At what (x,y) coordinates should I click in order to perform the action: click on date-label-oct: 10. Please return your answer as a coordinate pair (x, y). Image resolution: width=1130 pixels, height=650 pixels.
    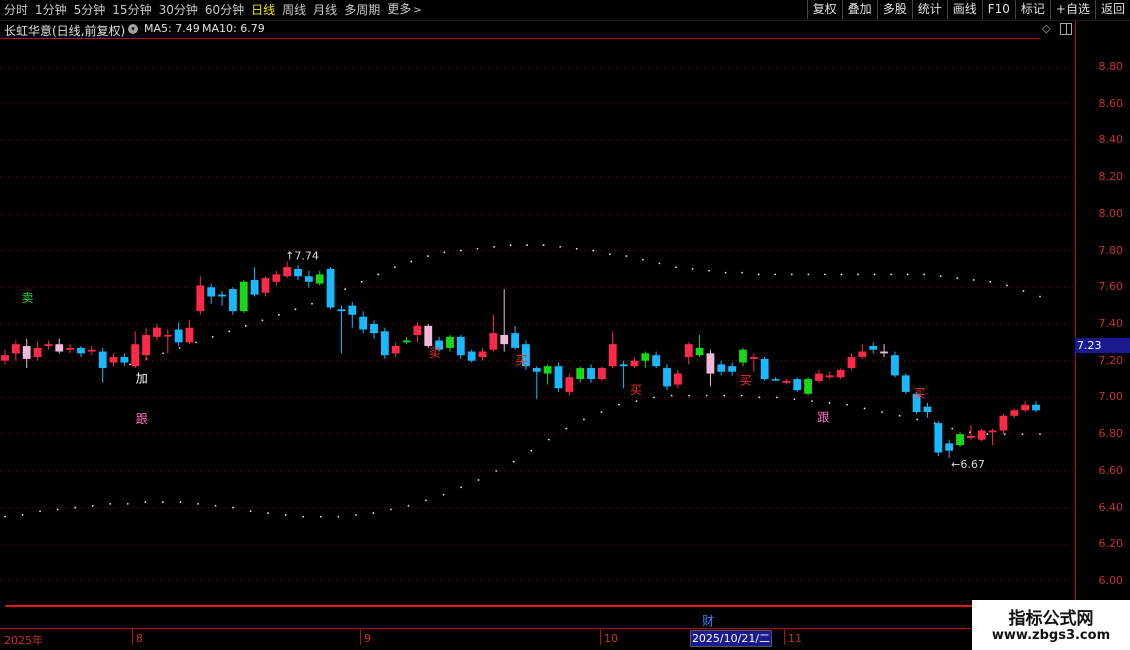
    Looking at the image, I should click on (611, 638).